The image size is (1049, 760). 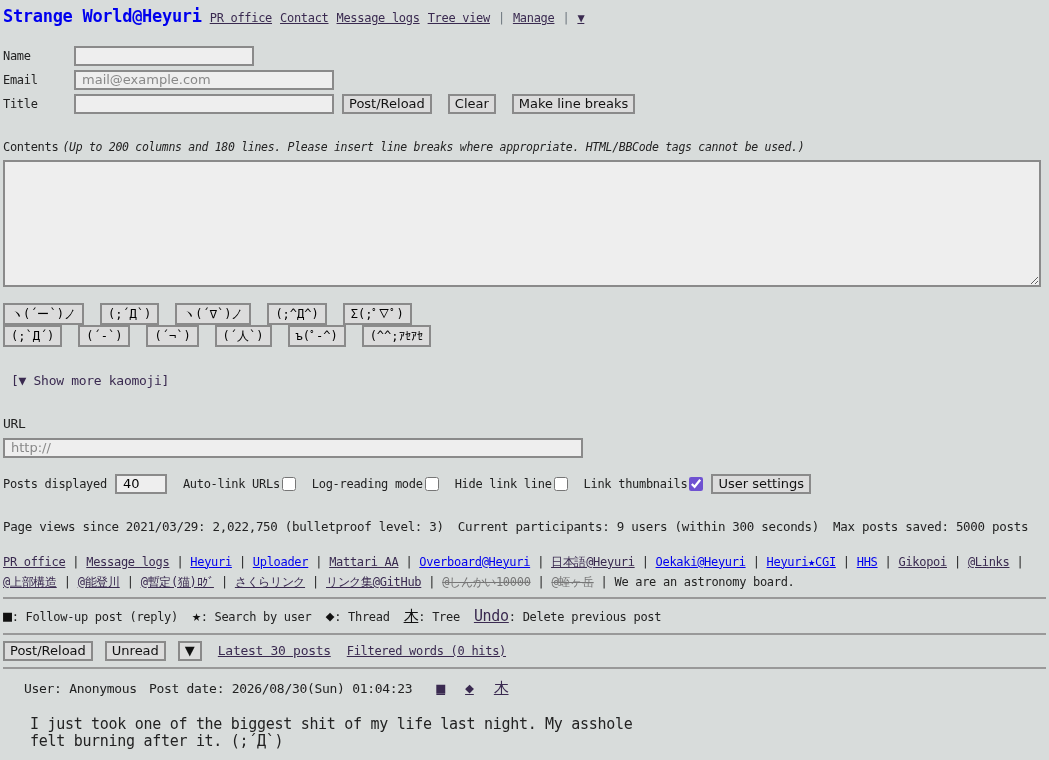 What do you see at coordinates (332, 724) in the screenshot?
I see `post-body-line: I just took one of the biggest shit of my life last night. My asshole` at bounding box center [332, 724].